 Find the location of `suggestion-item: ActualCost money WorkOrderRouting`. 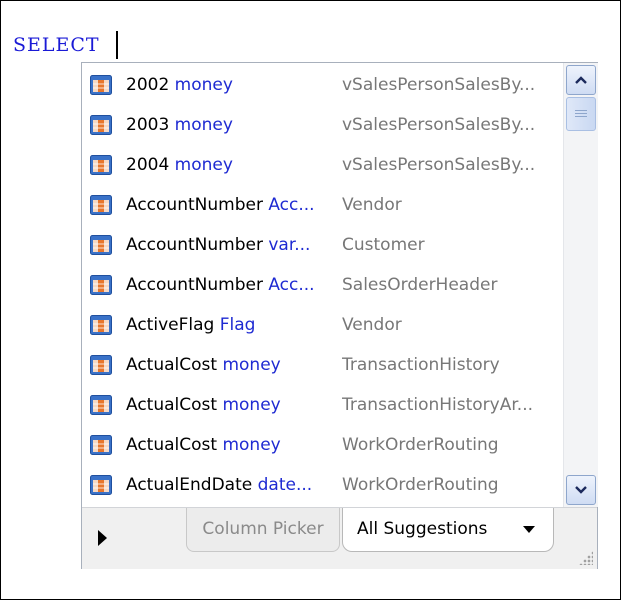

suggestion-item: ActualCost money WorkOrderRouting is located at coordinates (322, 445).